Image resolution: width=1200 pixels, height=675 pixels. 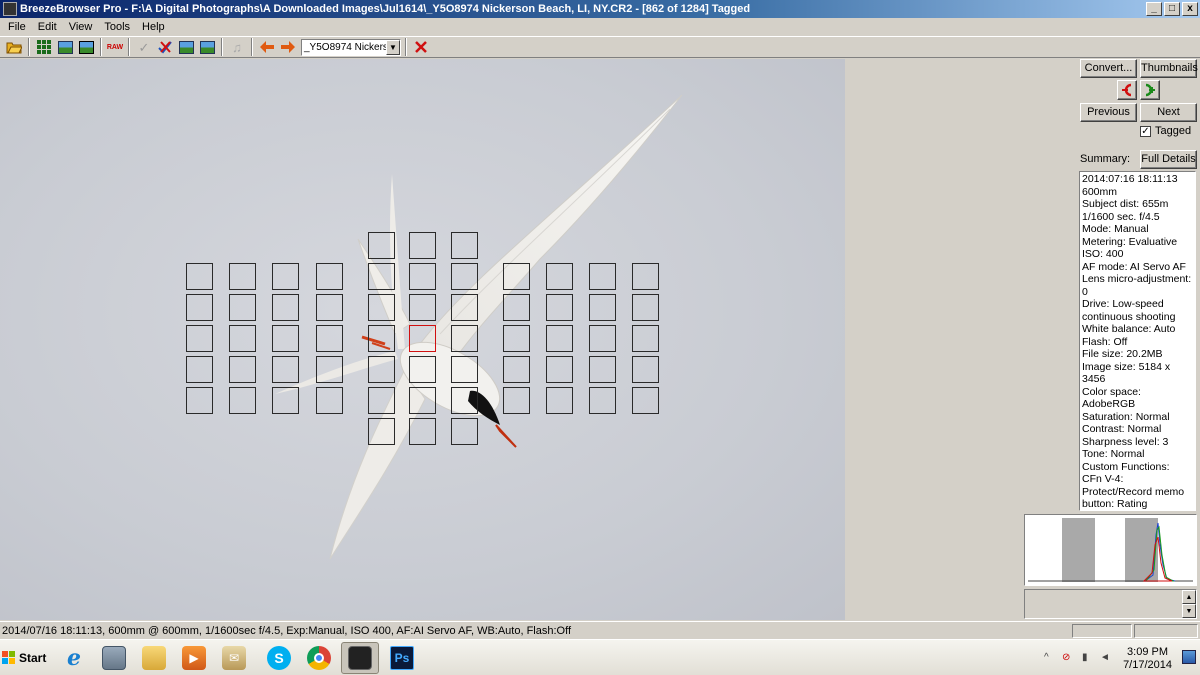 What do you see at coordinates (1066, 657) in the screenshot?
I see `no-sound-icon: ⊘` at bounding box center [1066, 657].